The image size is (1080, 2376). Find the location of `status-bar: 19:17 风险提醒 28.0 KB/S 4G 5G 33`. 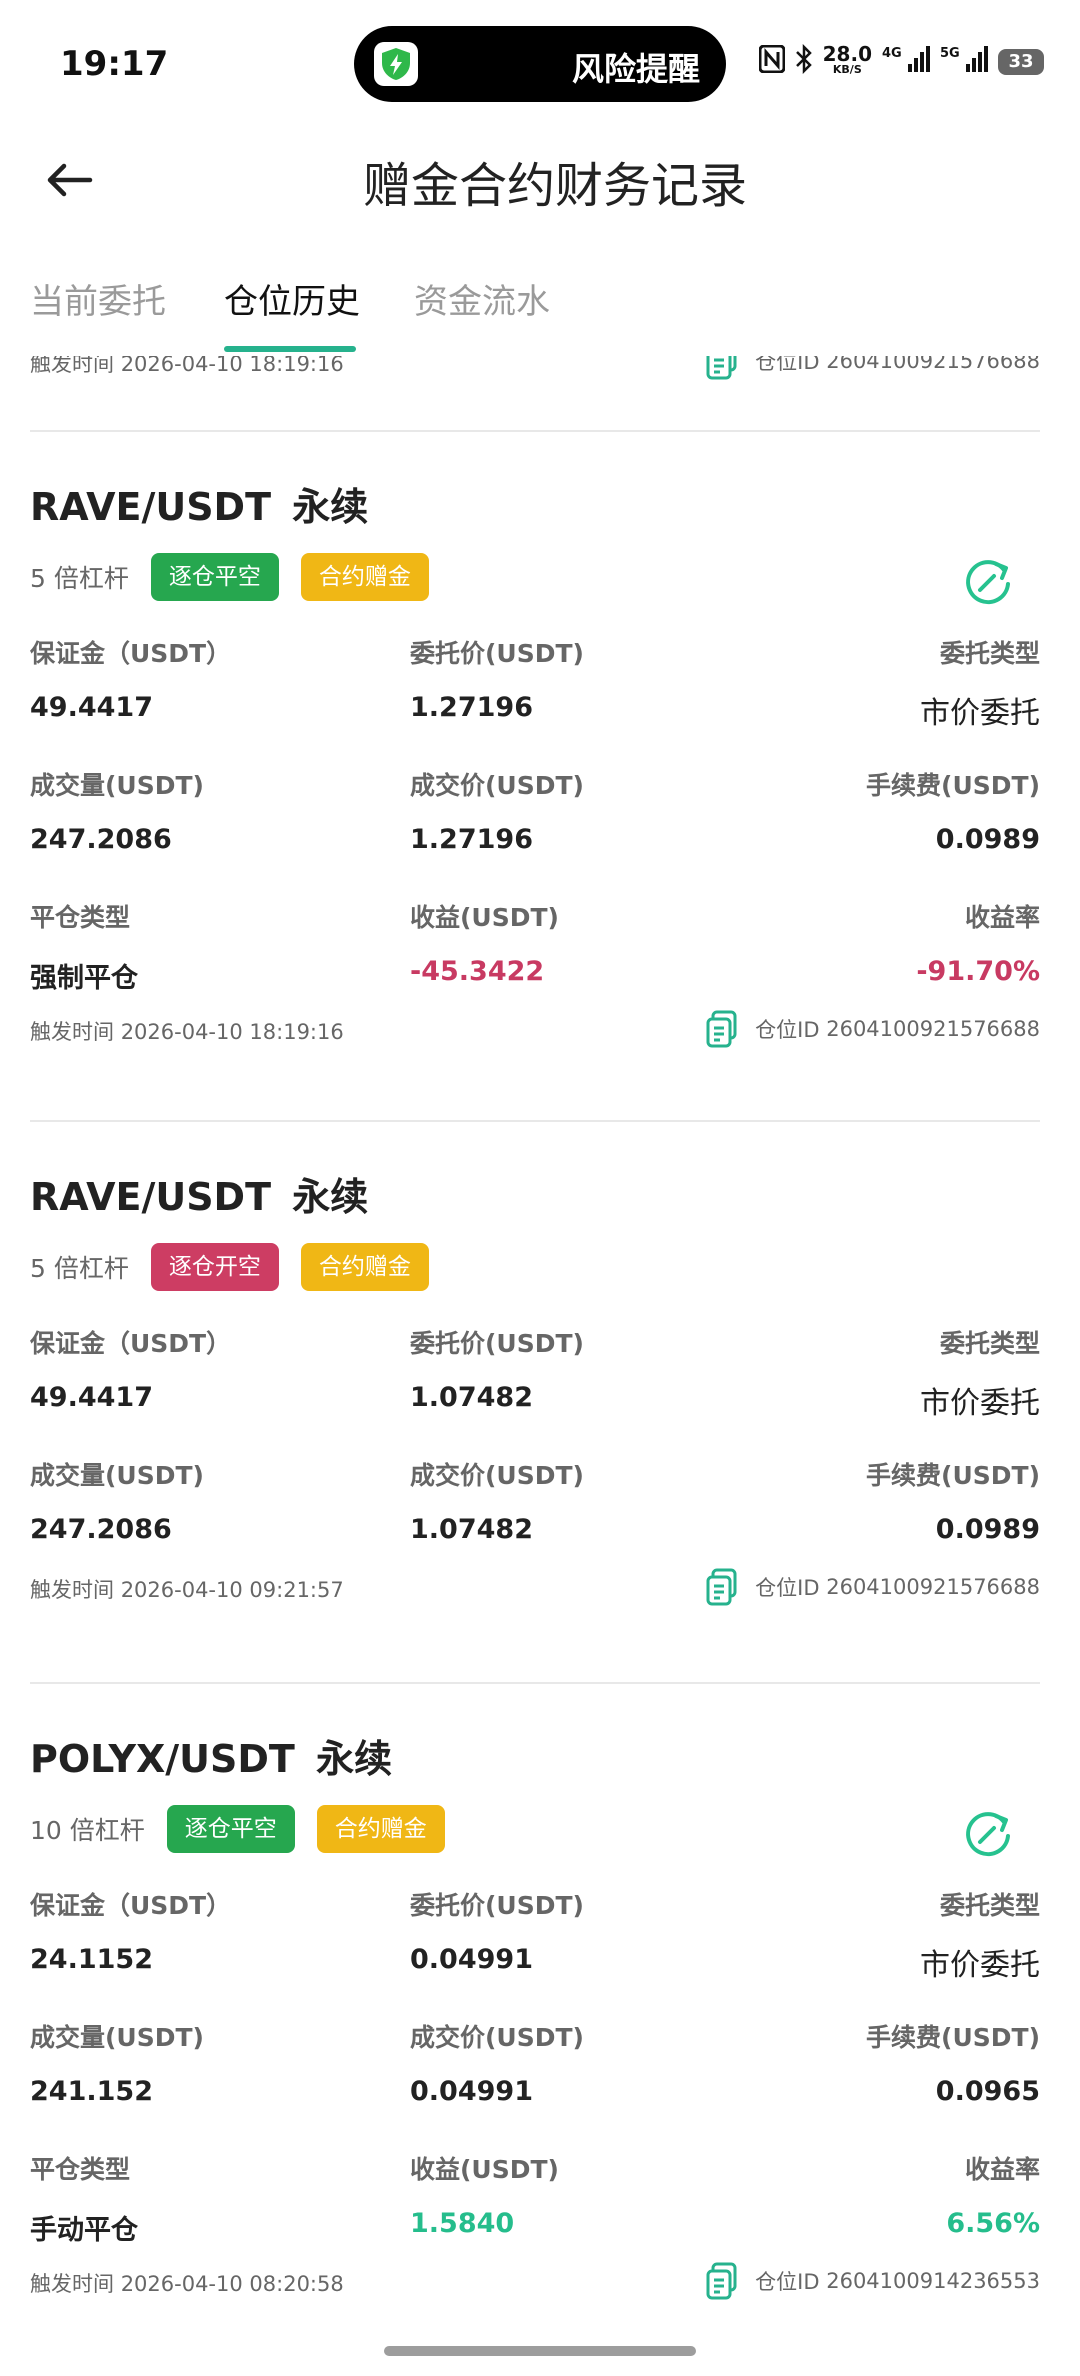

status-bar: 19:17 风险提醒 28.0 KB/S 4G 5G 33 is located at coordinates (540, 65).